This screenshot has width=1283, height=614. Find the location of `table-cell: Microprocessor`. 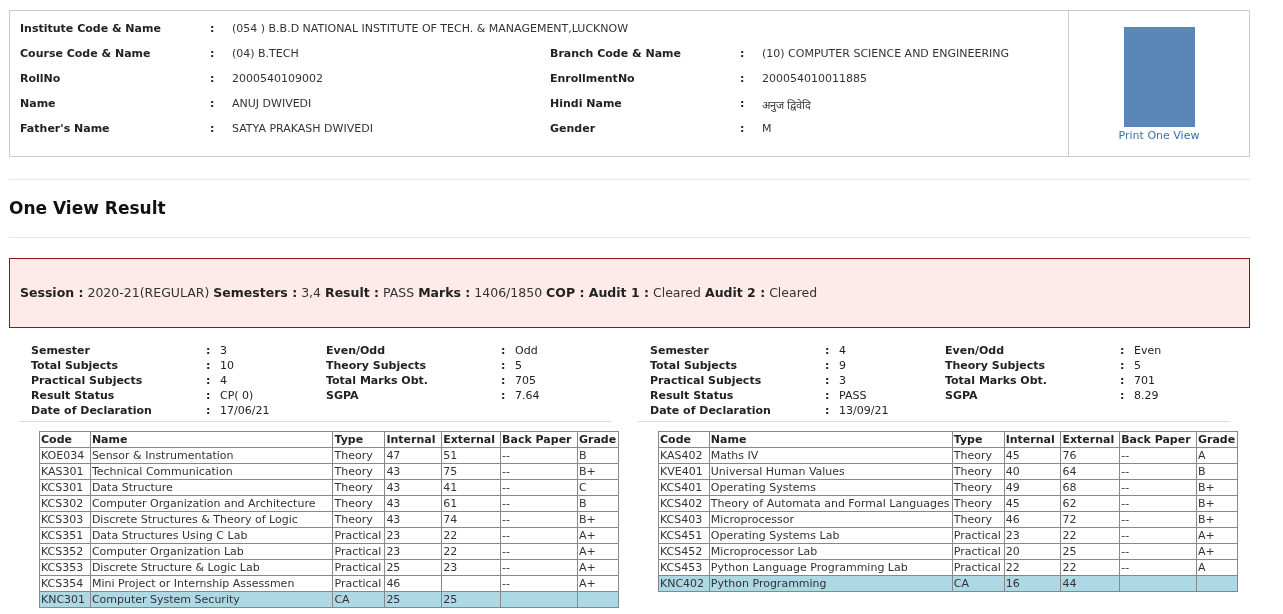

table-cell: Microprocessor is located at coordinates (831, 519).